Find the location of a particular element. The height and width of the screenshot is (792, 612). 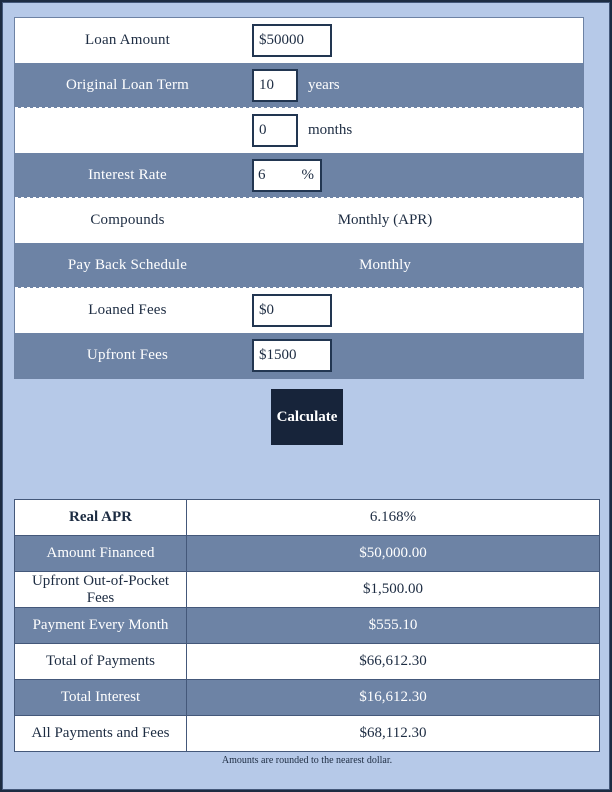

results-row-value: $555.10 is located at coordinates (393, 625).